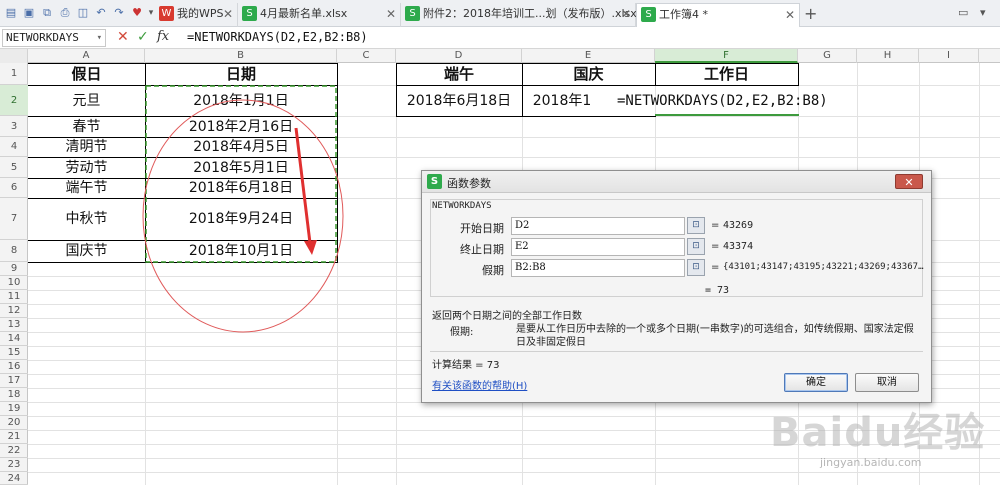 The width and height of the screenshot is (1000, 485). What do you see at coordinates (277, 37) in the screenshot?
I see `formula-input: =NETWORKDAYS(D2,E2,B2:B8)` at bounding box center [277, 37].